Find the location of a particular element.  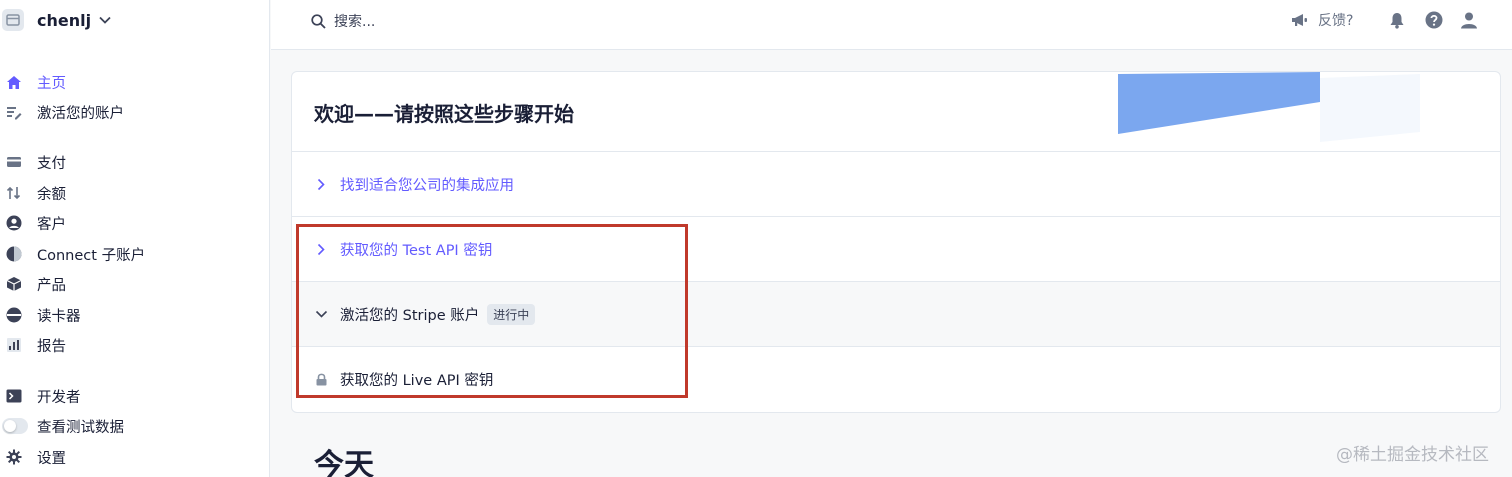

section-title-today: 今天 is located at coordinates (344, 462).